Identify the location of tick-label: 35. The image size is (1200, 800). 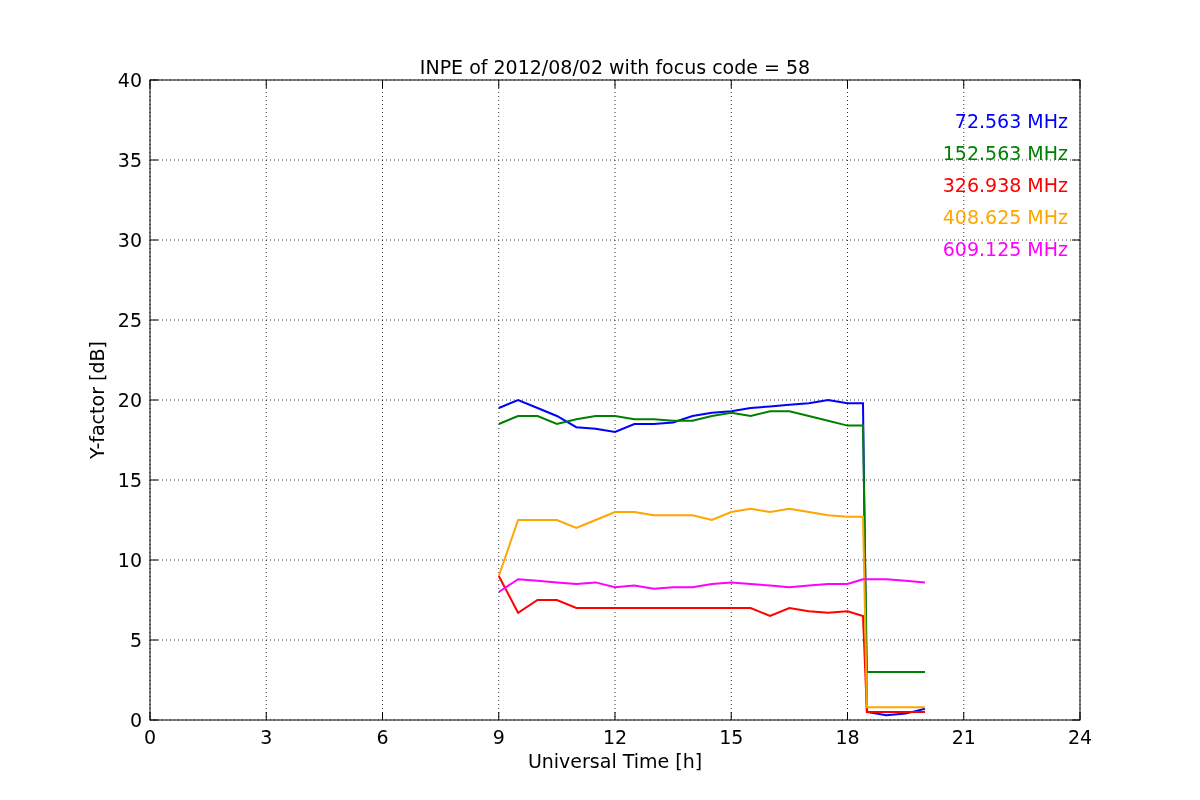
(129, 160).